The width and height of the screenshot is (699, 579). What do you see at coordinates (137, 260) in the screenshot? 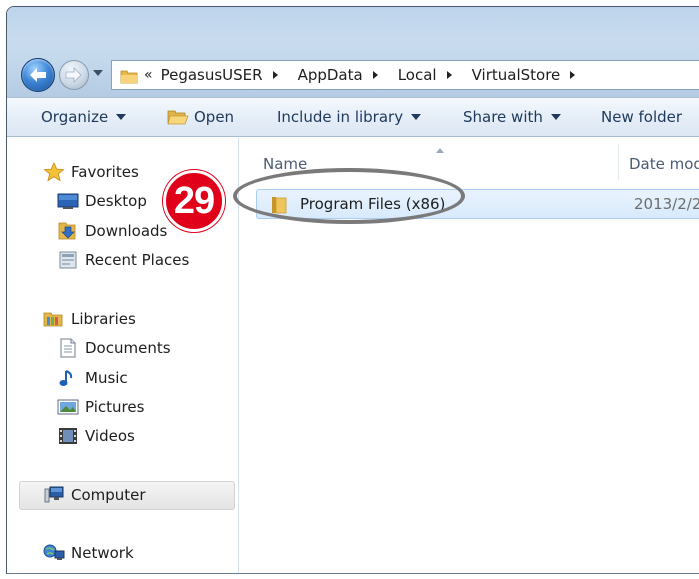
I see `nav-label: Recent Places` at bounding box center [137, 260].